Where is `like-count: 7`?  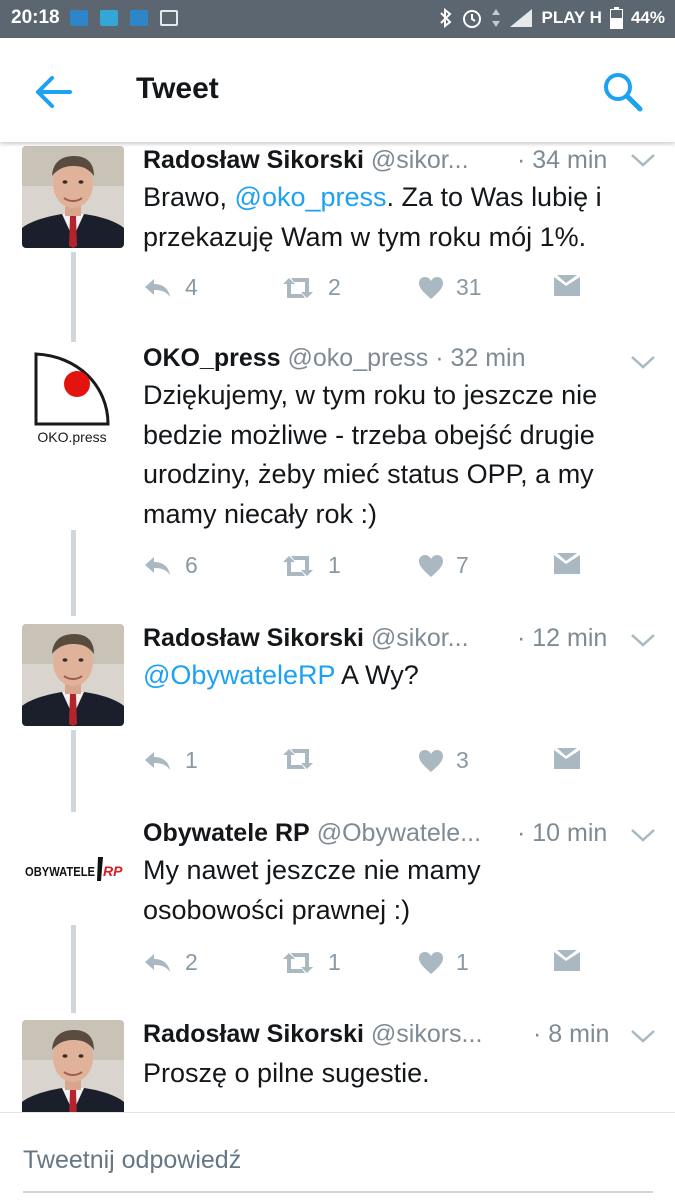 like-count: 7 is located at coordinates (462, 565).